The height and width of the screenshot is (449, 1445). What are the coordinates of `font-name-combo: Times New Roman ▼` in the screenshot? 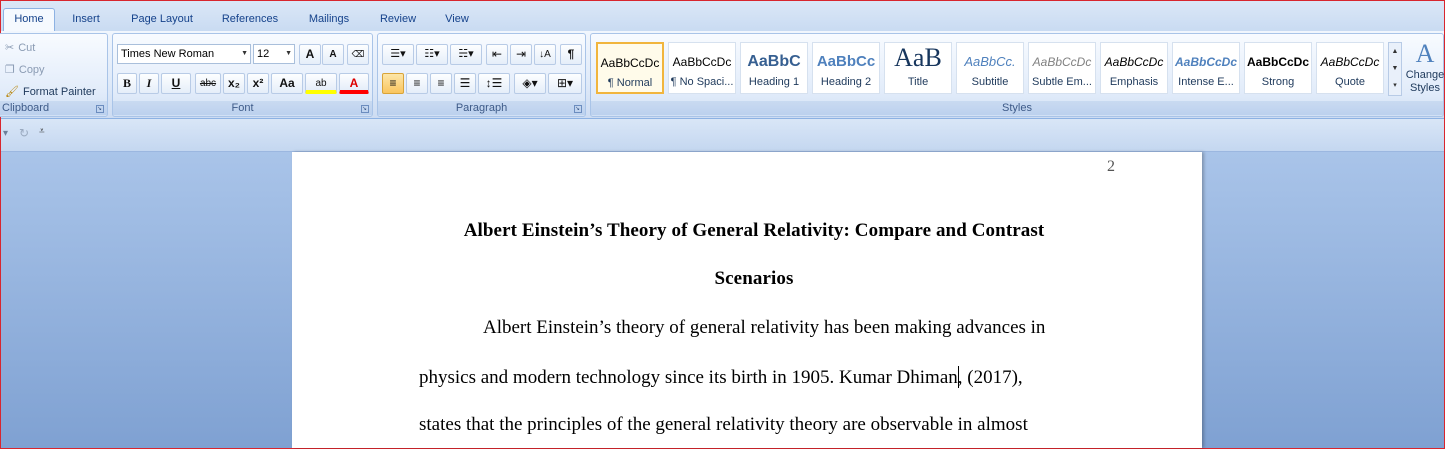 It's located at (184, 54).